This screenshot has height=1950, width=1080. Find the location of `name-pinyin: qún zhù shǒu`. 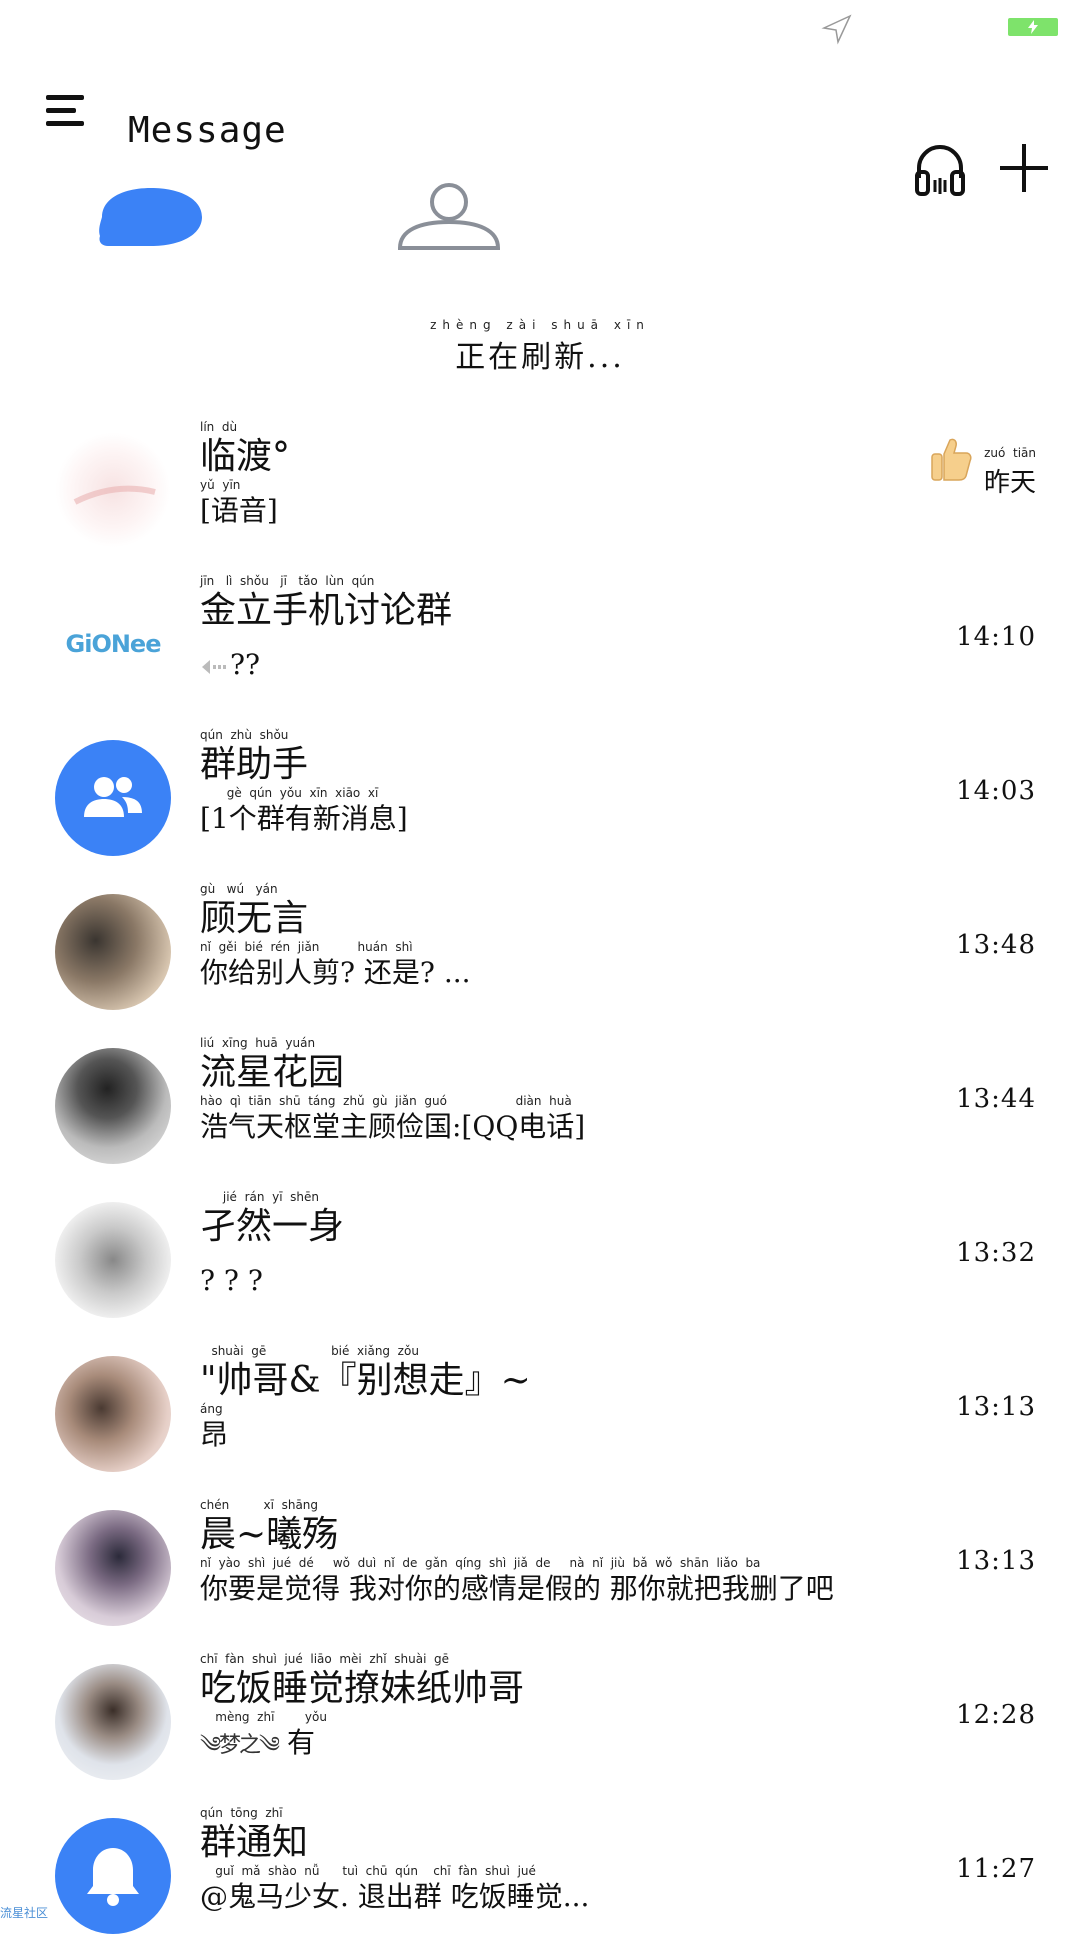

name-pinyin: qún zhù shǒu is located at coordinates (244, 735).